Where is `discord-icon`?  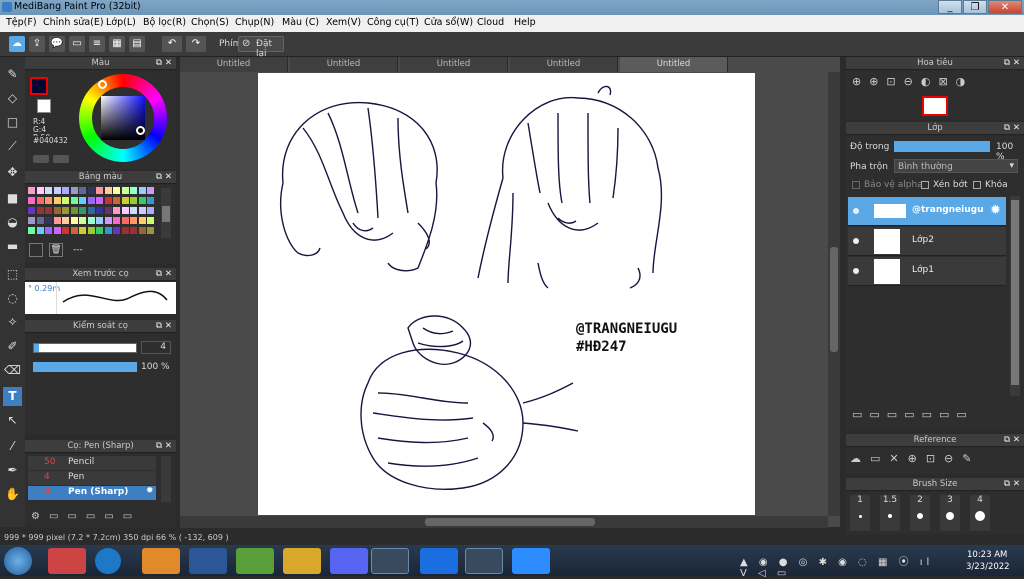
discord-icon is located at coordinates (349, 561).